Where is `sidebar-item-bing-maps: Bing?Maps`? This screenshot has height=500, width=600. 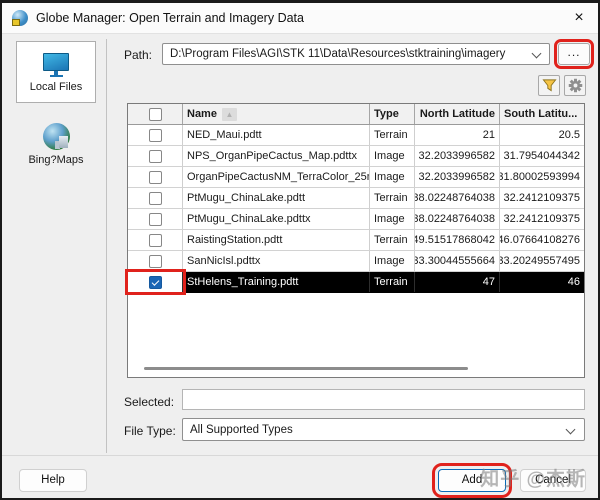 sidebar-item-bing-maps: Bing?Maps is located at coordinates (56, 144).